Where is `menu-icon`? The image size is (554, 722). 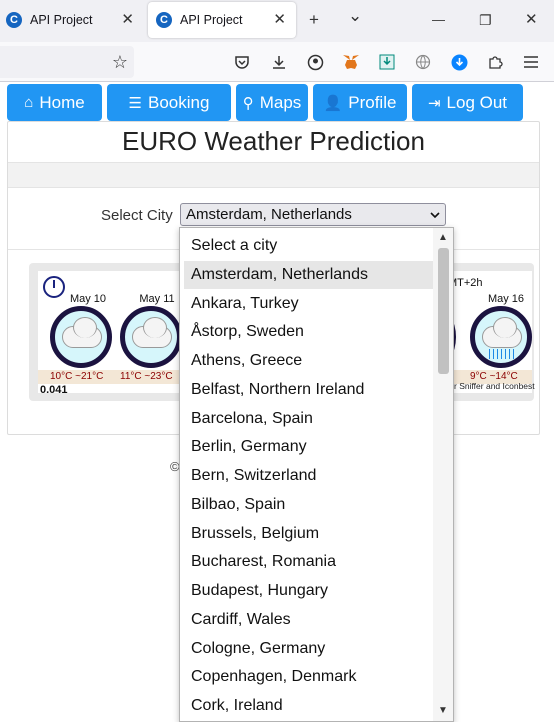 menu-icon is located at coordinates (531, 62).